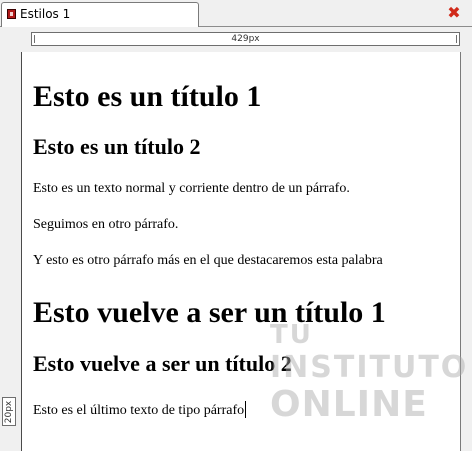 This screenshot has height=451, width=472. I want to click on html-file-icon, so click(11, 14).